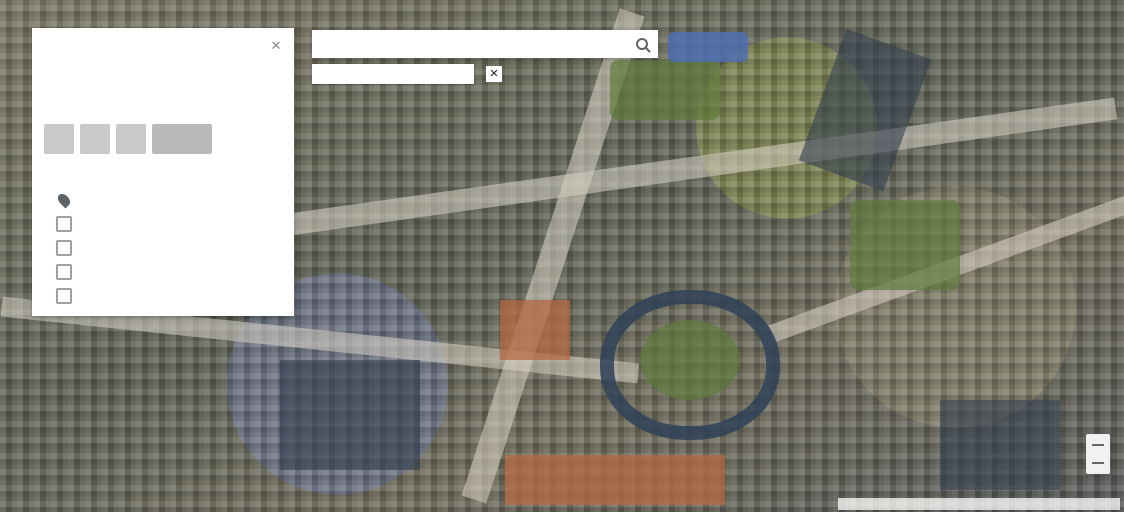  Describe the element at coordinates (690, 365) in the screenshot. I see `ring-road` at that location.